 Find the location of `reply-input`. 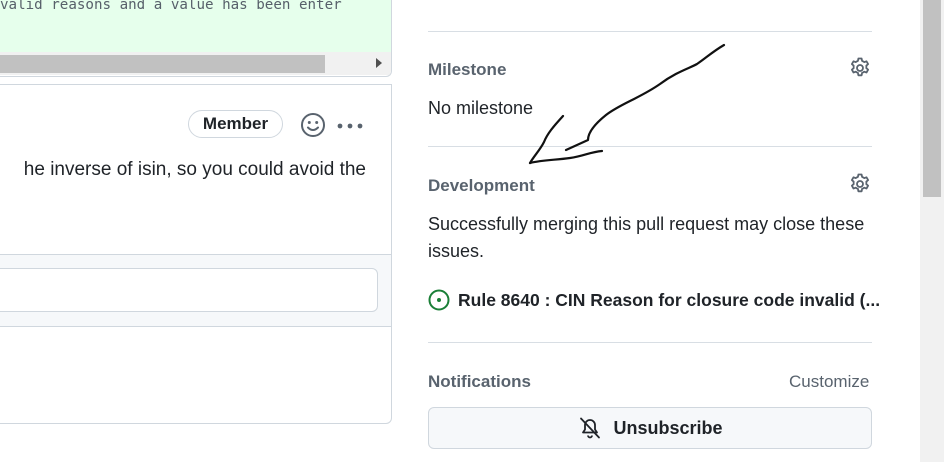

reply-input is located at coordinates (189, 290).